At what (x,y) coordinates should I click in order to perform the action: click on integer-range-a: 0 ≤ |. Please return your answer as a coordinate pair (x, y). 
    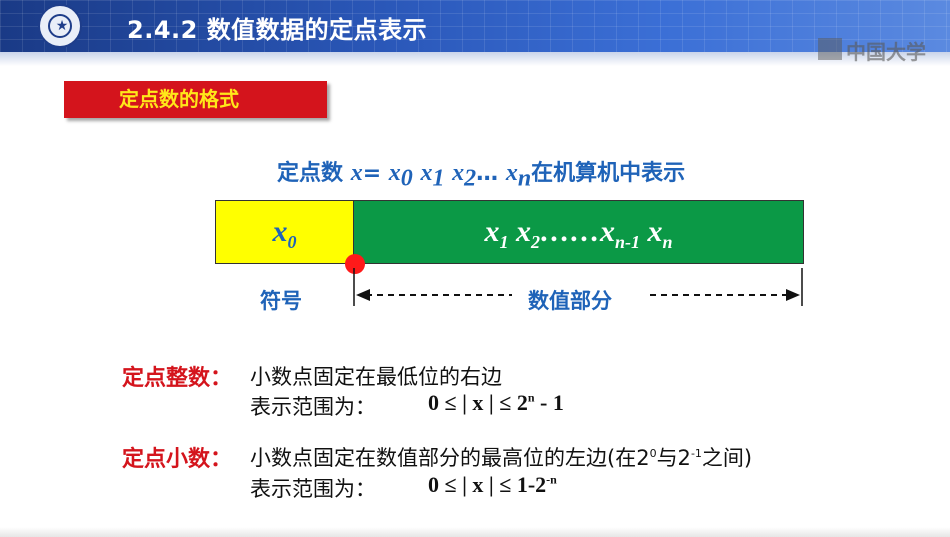
    Looking at the image, I should click on (450, 402).